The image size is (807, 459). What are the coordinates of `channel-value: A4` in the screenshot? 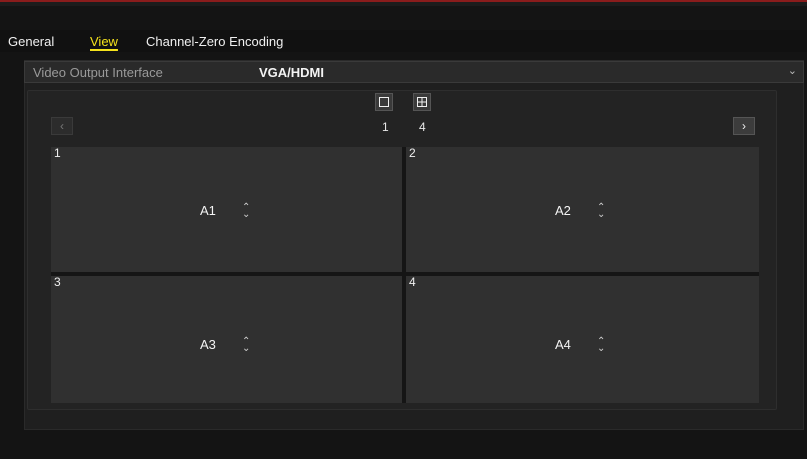 It's located at (563, 344).